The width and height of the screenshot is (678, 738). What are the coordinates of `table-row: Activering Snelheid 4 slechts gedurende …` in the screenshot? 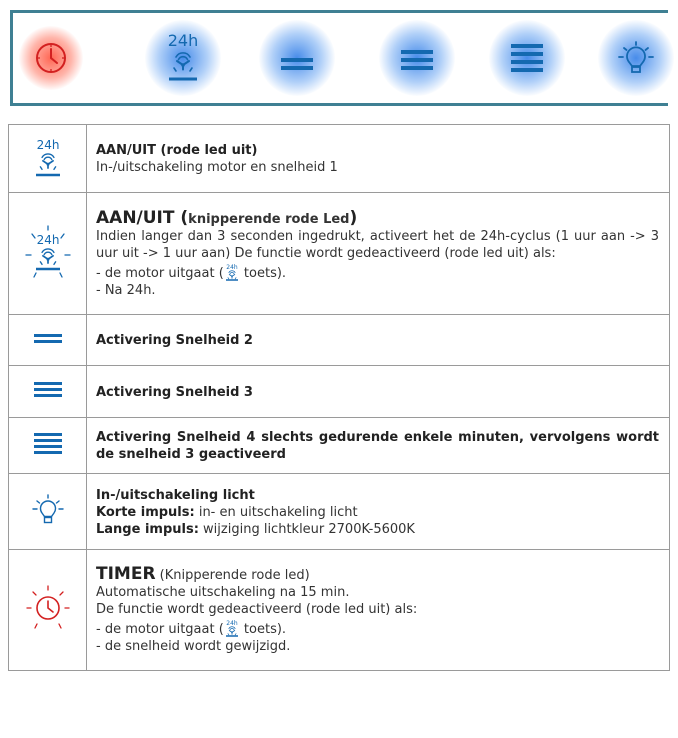 It's located at (339, 445).